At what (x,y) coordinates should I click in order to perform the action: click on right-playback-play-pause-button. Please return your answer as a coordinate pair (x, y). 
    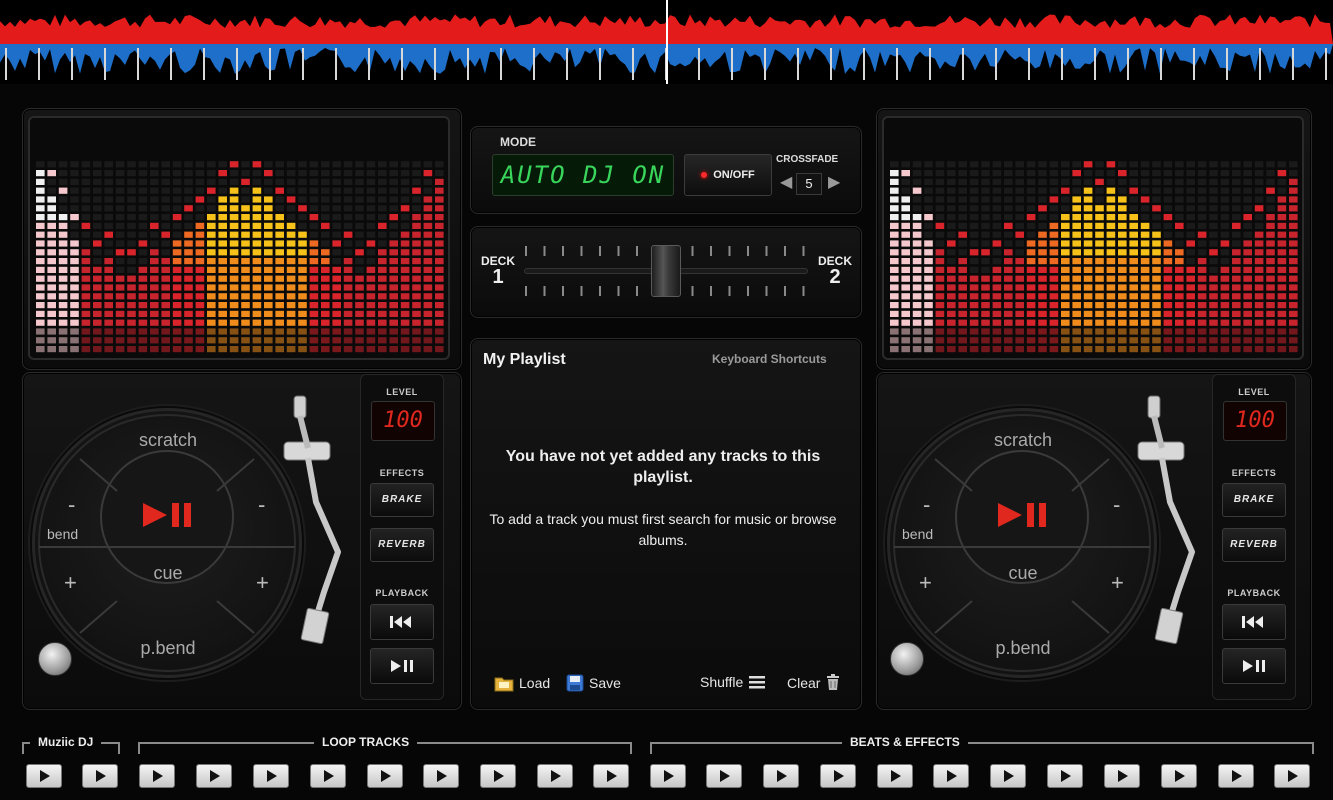
    Looking at the image, I should click on (1254, 666).